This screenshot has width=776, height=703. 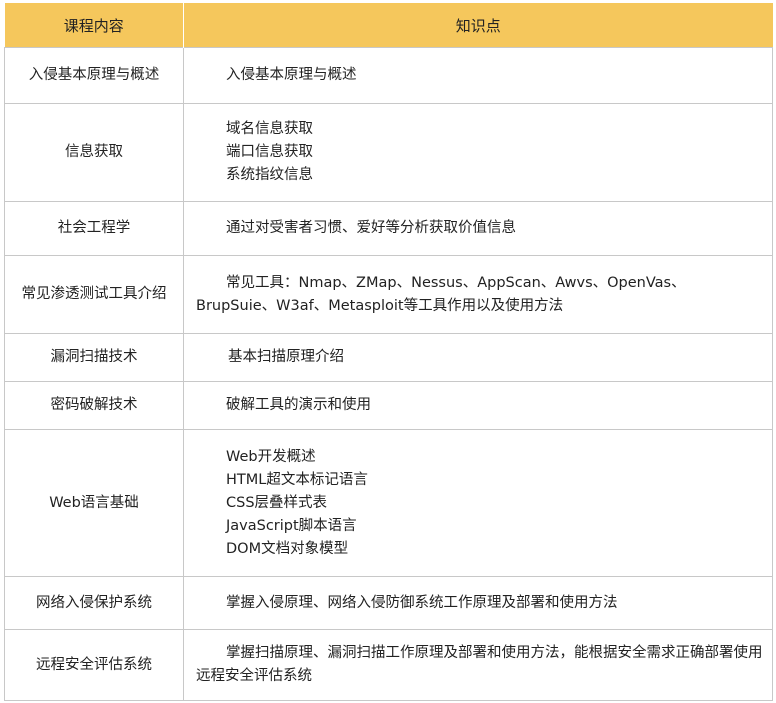 I want to click on point-text: HTML超文本标记语言, so click(x=297, y=479).